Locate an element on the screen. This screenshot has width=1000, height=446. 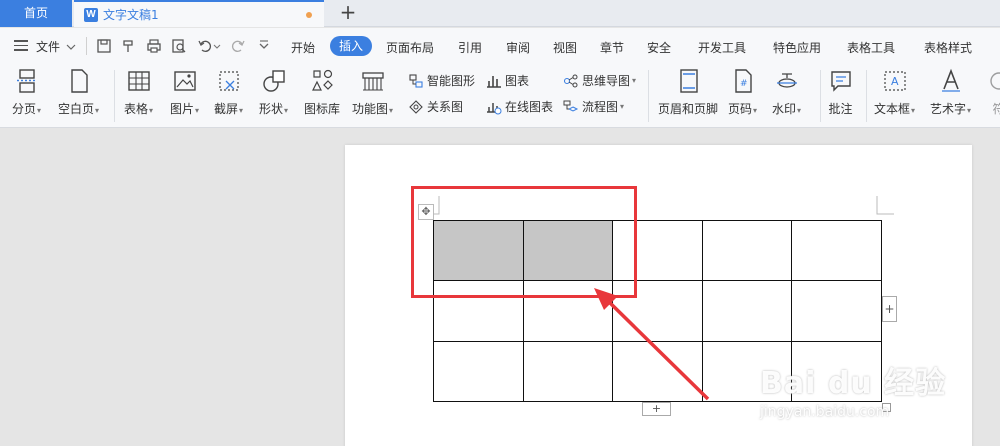
picture-button: 图片 is located at coordinates (184, 92).